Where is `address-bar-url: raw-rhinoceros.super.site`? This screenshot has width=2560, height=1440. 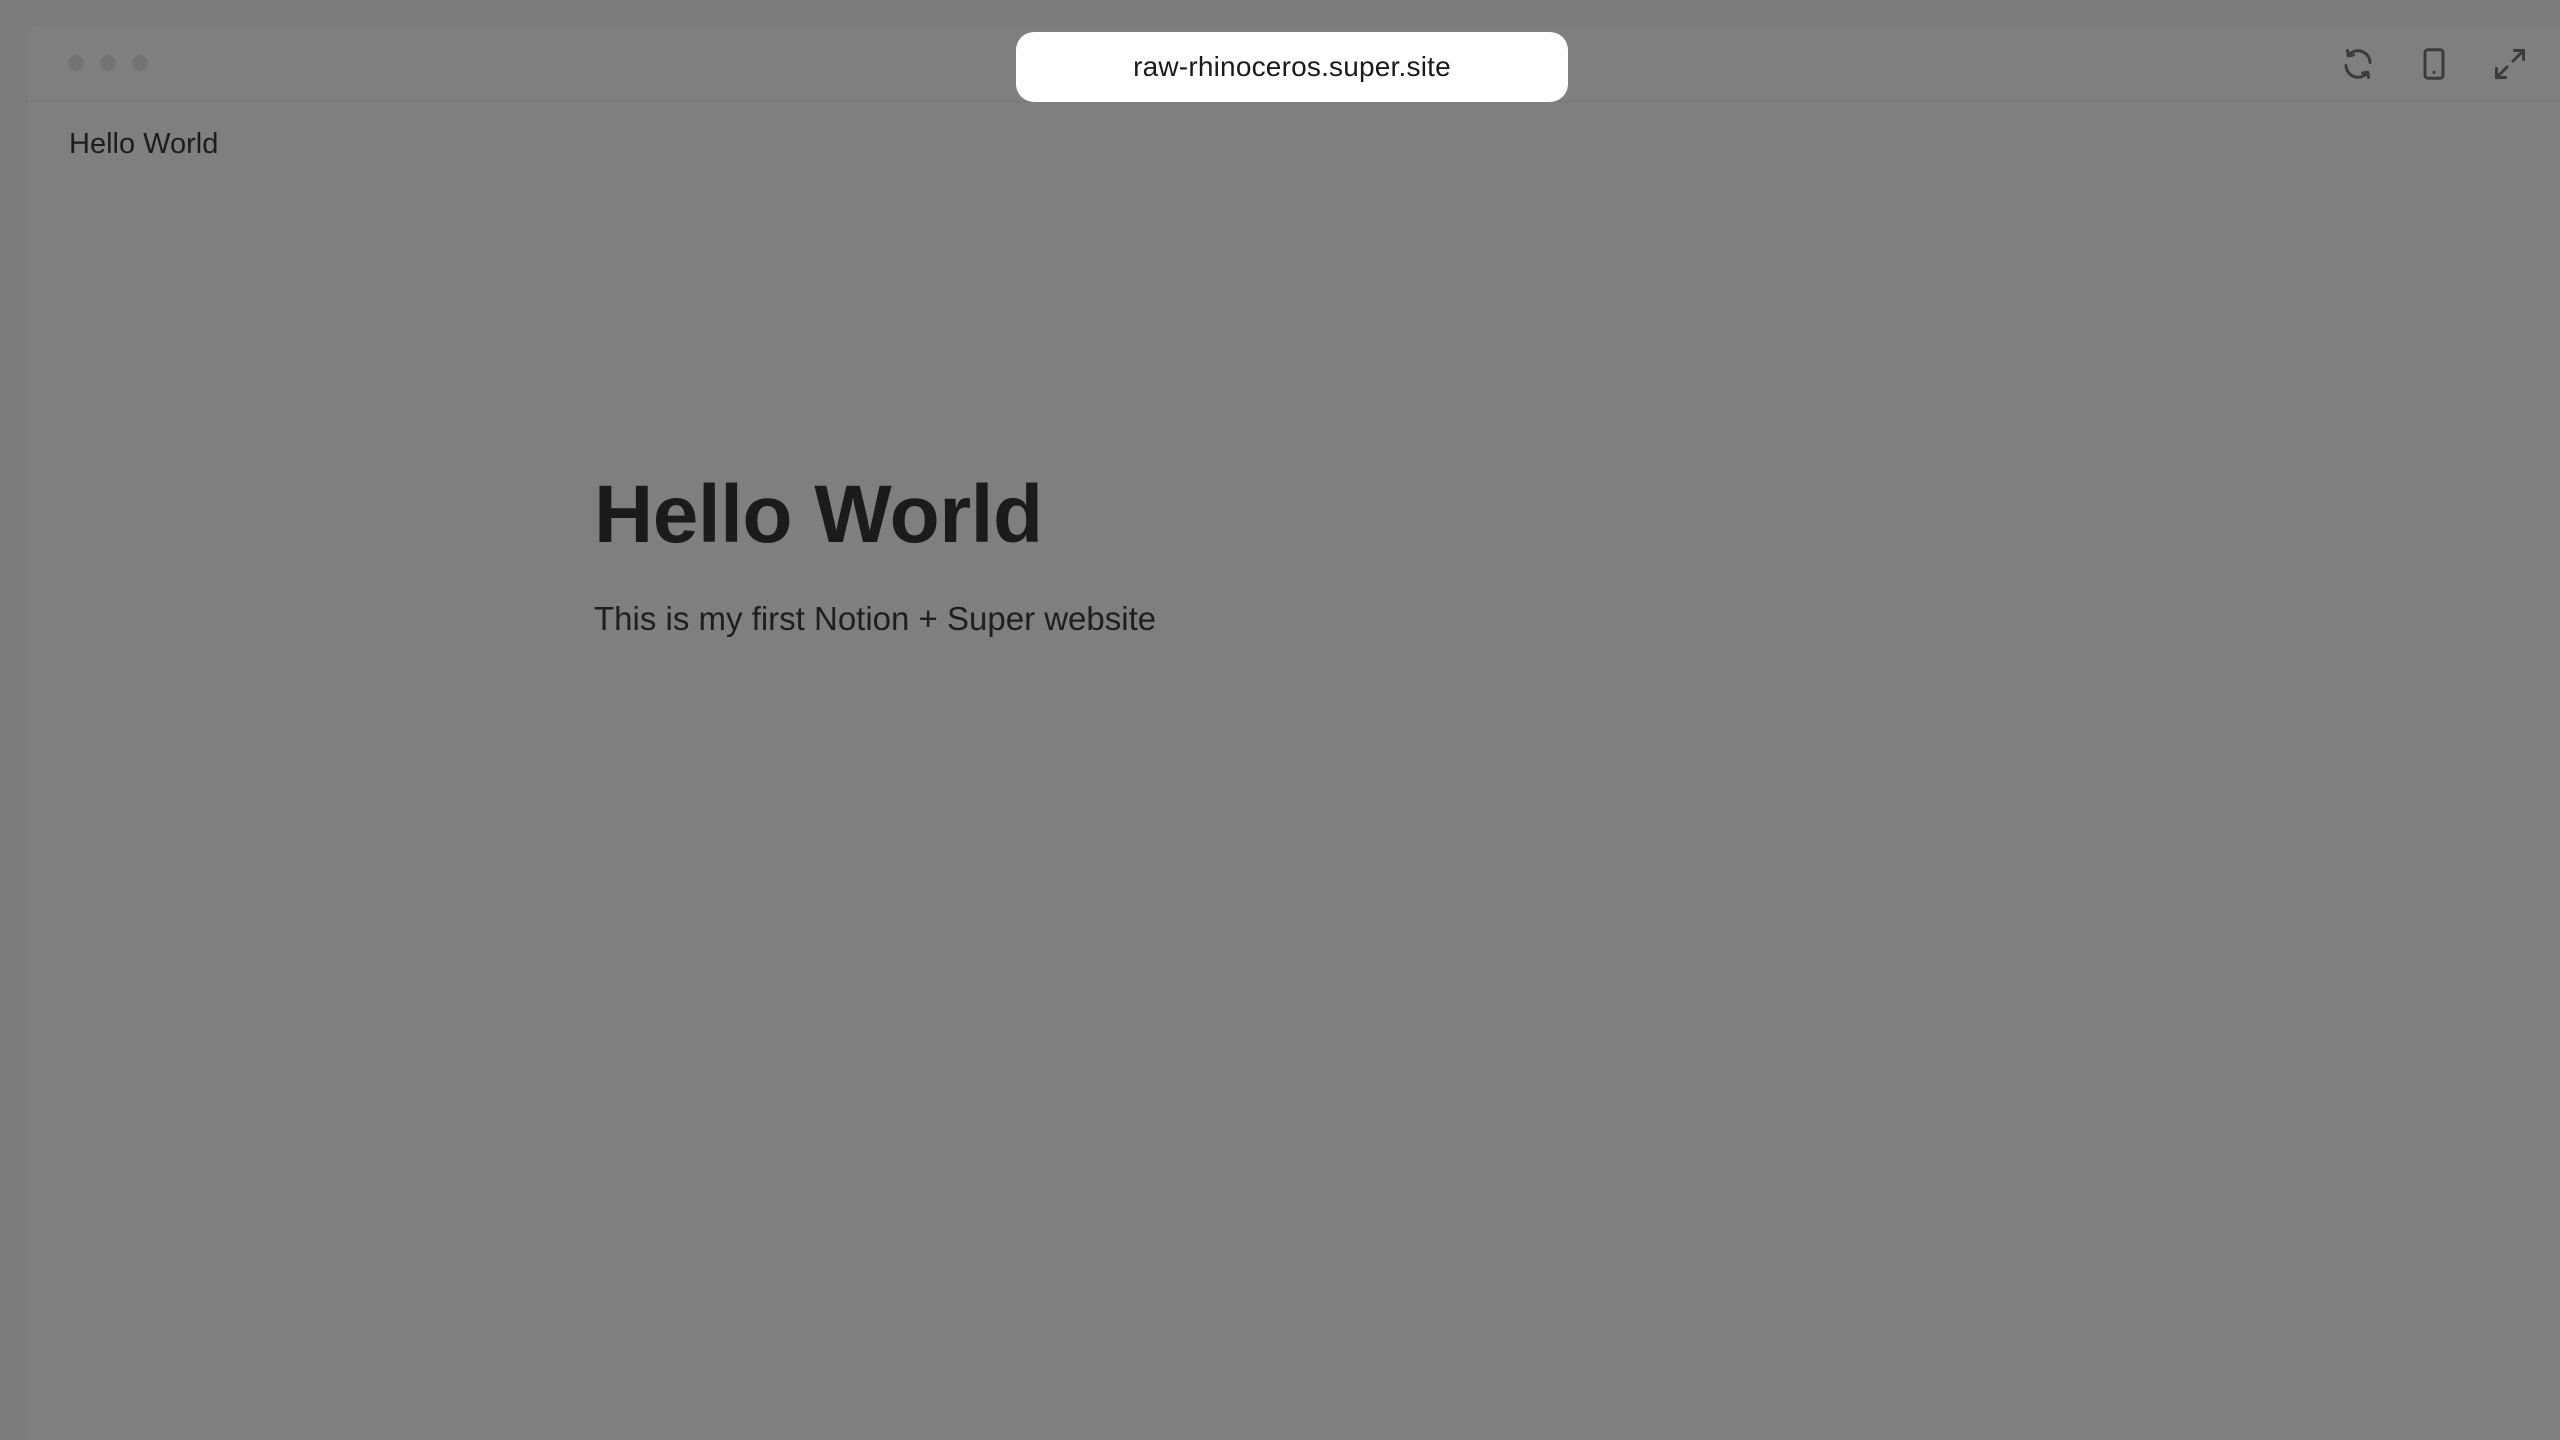 address-bar-url: raw-rhinoceros.super.site is located at coordinates (1292, 66).